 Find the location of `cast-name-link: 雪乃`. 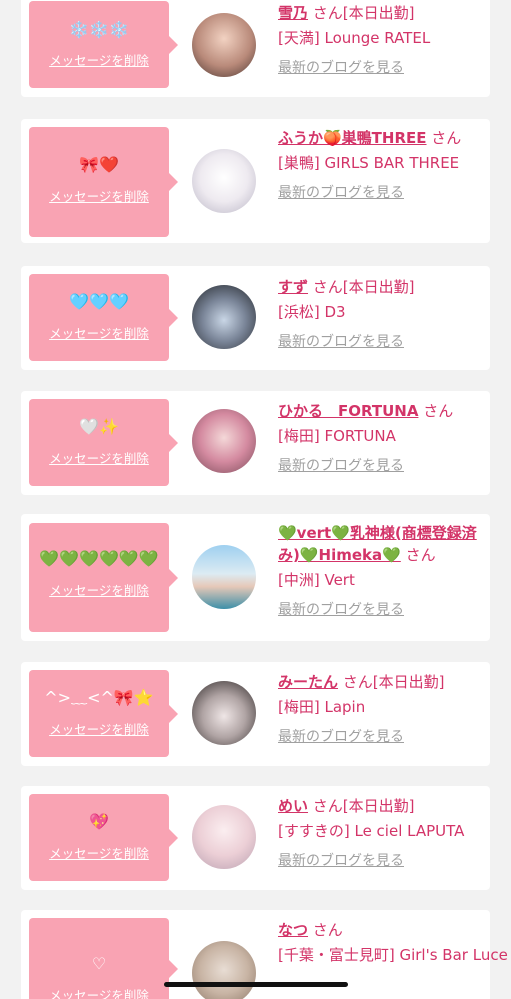

cast-name-link: 雪乃 is located at coordinates (293, 13).